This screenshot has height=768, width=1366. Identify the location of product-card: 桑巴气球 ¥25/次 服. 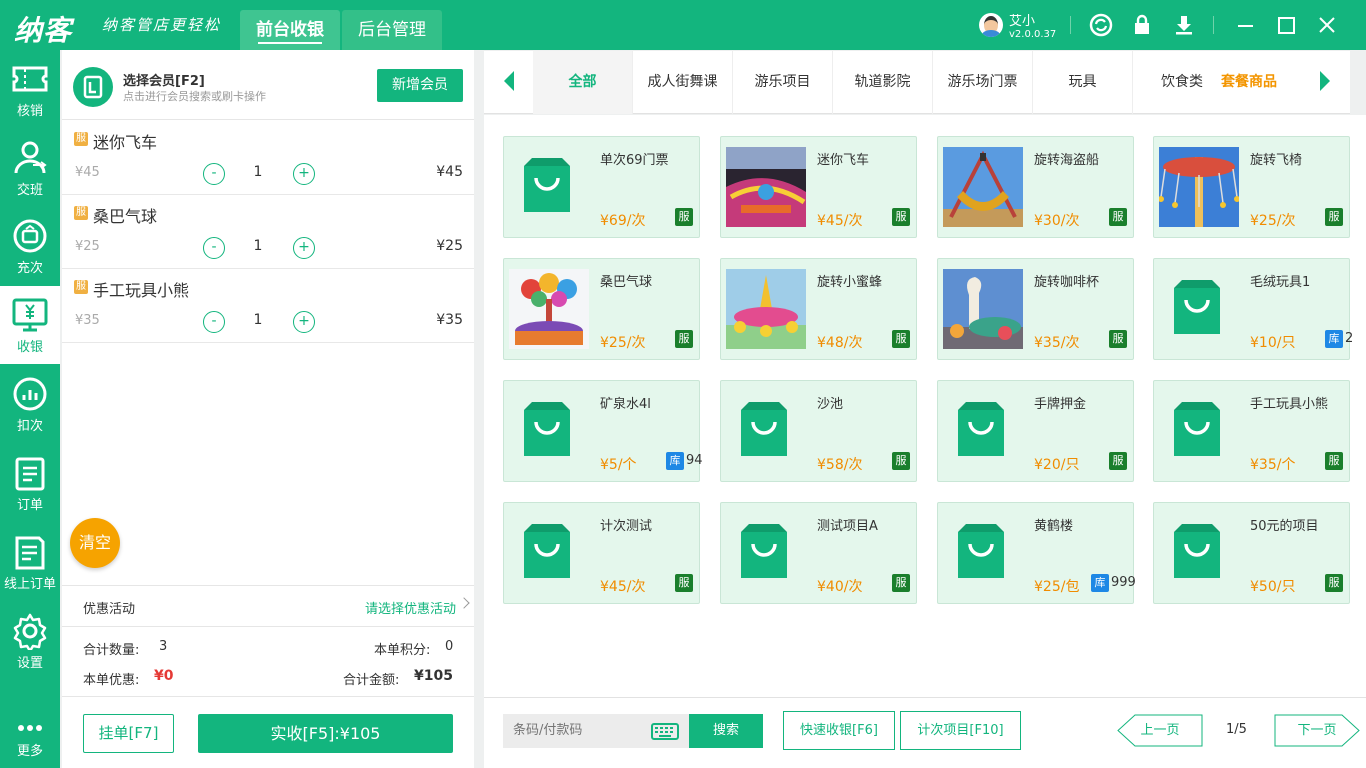
(601, 309).